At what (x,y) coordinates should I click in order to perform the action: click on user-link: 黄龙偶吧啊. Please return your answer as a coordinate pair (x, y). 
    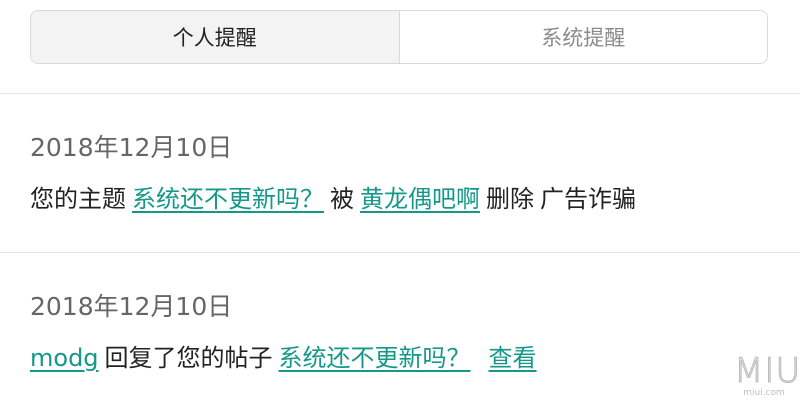
    Looking at the image, I should click on (420, 199).